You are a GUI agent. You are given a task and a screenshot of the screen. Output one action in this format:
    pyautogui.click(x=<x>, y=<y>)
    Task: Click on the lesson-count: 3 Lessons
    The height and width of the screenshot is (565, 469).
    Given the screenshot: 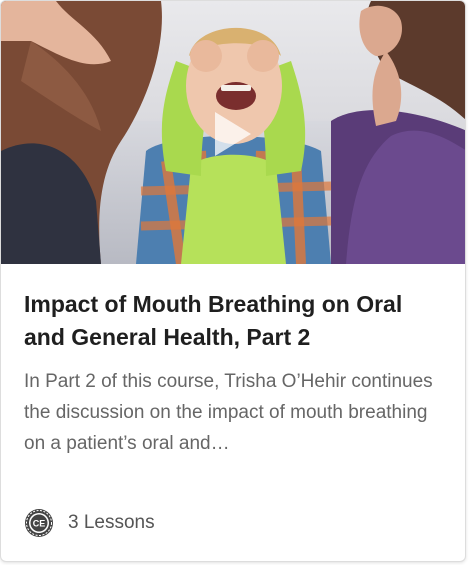 What is the action you would take?
    pyautogui.click(x=111, y=522)
    